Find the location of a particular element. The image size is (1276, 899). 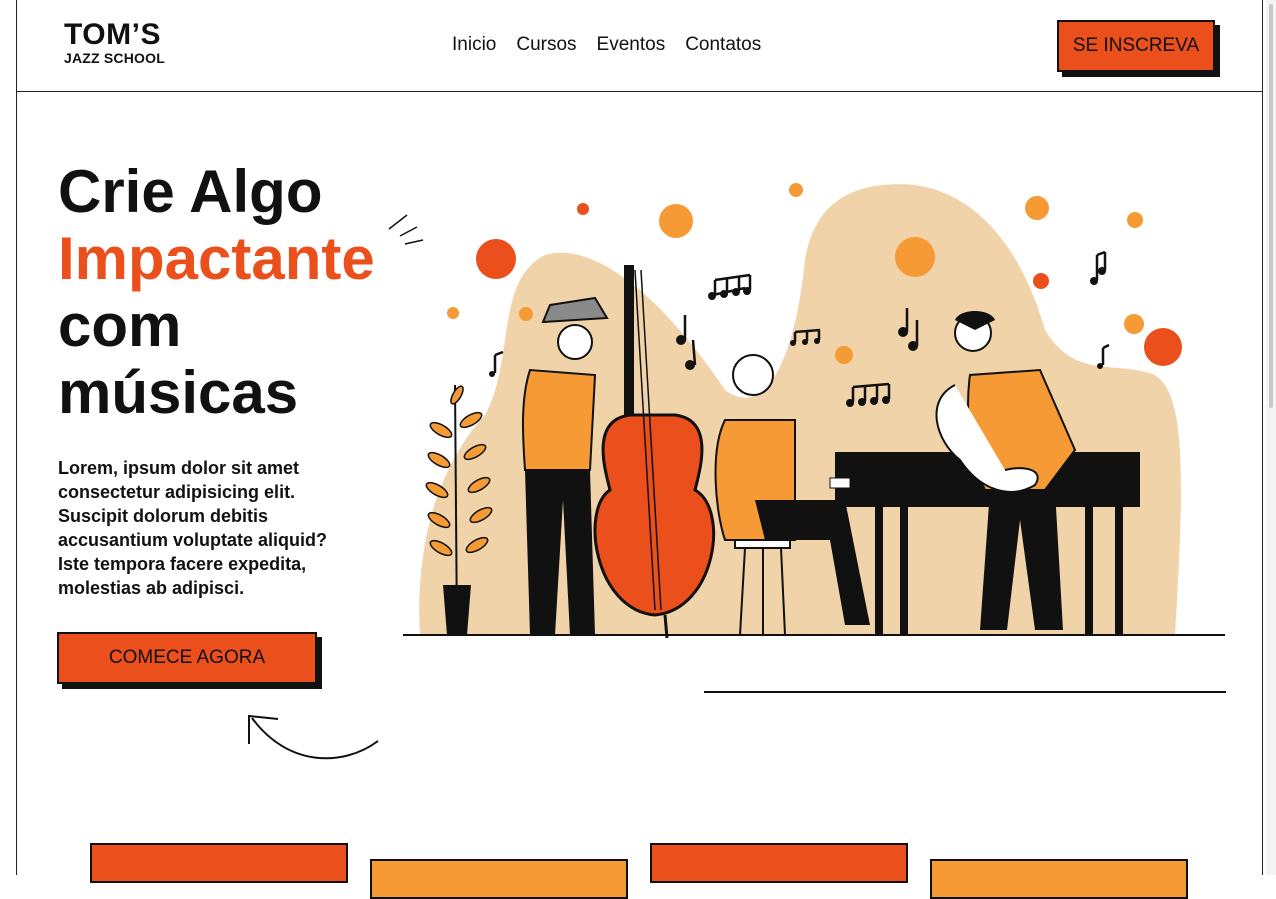

divider-line is located at coordinates (965, 692).